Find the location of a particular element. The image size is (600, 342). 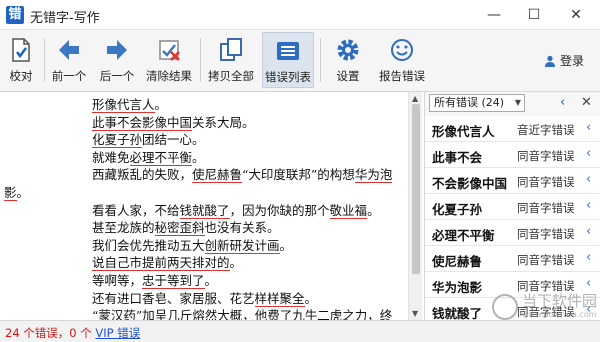

editor-line: 就难免必理不平衡。 is located at coordinates (148, 156).